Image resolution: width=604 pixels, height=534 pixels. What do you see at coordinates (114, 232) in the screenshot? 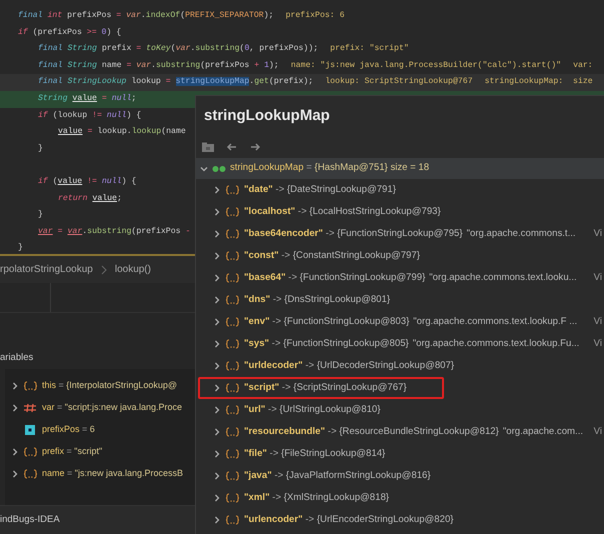
I see `code-line: var = var.substring(prefixPos -` at bounding box center [114, 232].